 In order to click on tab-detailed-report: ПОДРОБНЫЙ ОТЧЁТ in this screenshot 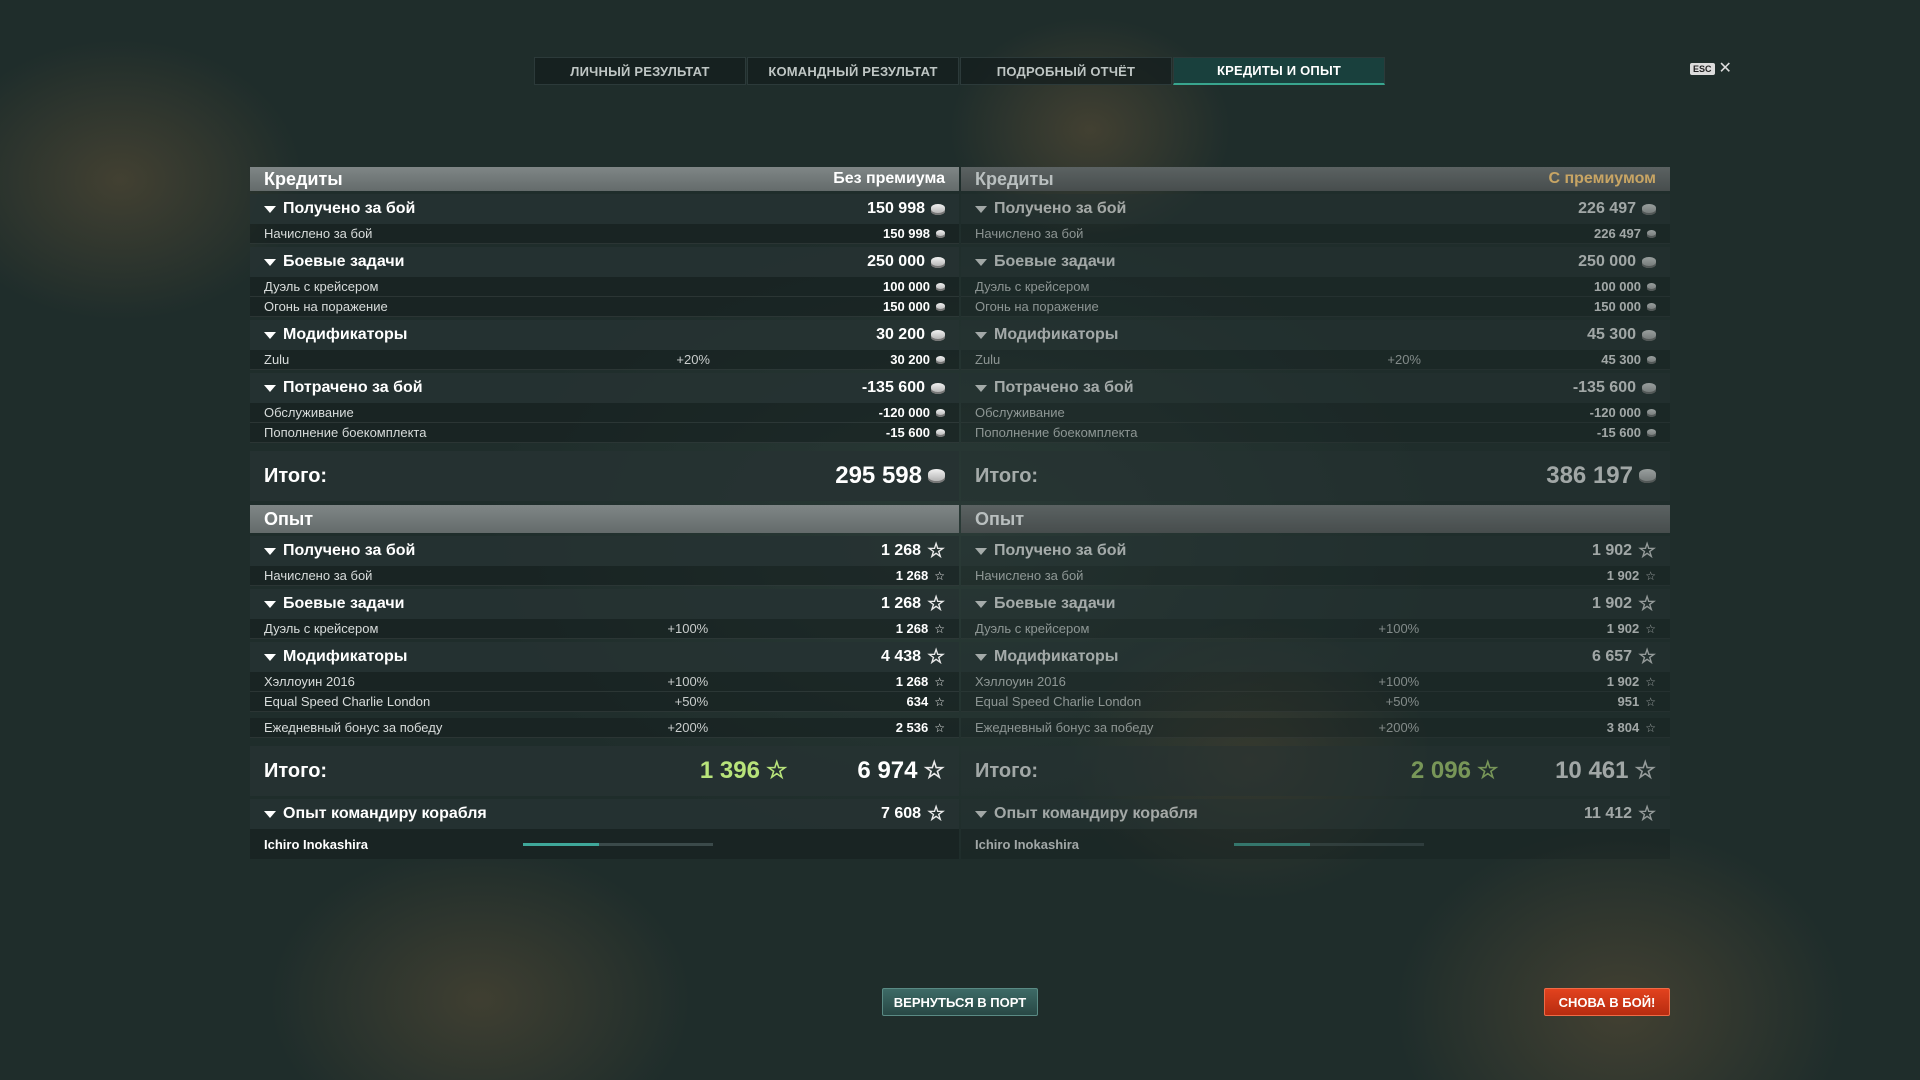, I will do `click(1066, 71)`.